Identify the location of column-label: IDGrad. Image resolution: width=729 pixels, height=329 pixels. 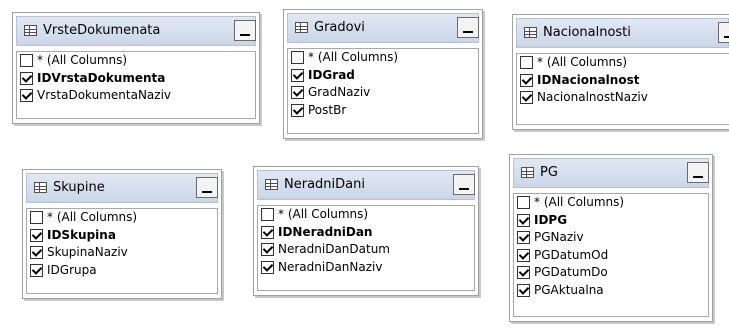
(331, 74).